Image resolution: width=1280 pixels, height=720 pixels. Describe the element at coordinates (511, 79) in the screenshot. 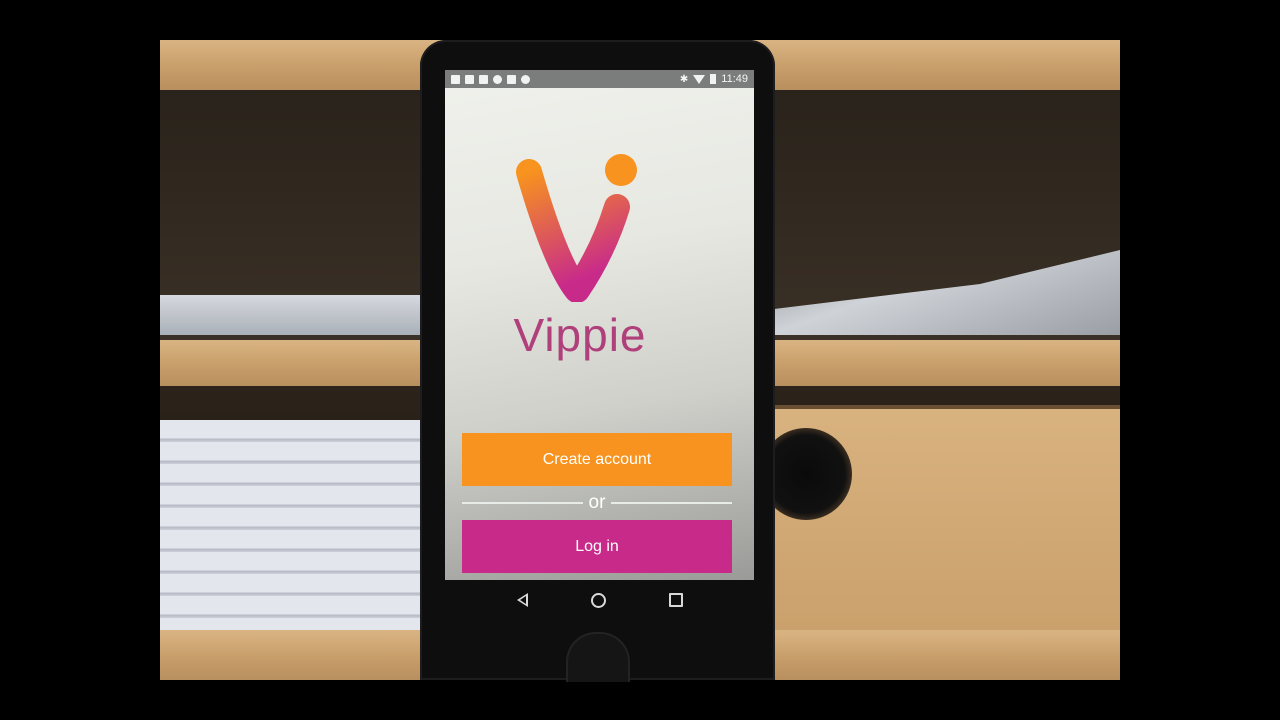

I see `lock-icon` at that location.